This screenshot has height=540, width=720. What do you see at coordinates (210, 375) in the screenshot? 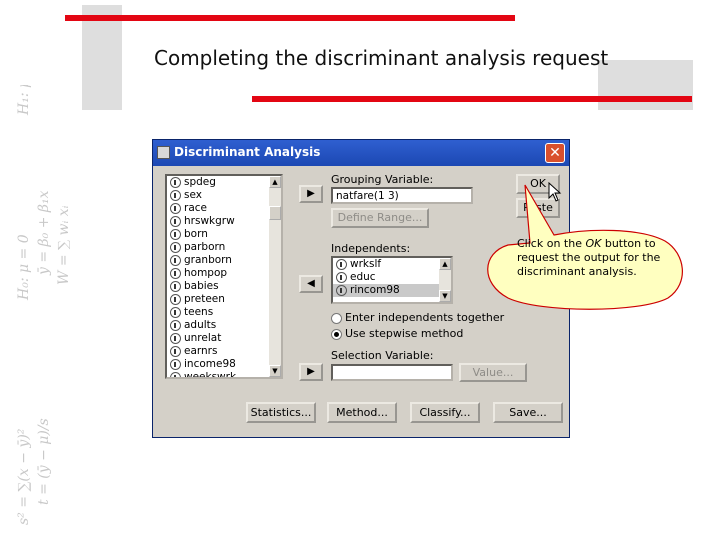
I see `variable-name: weekswrk` at bounding box center [210, 375].